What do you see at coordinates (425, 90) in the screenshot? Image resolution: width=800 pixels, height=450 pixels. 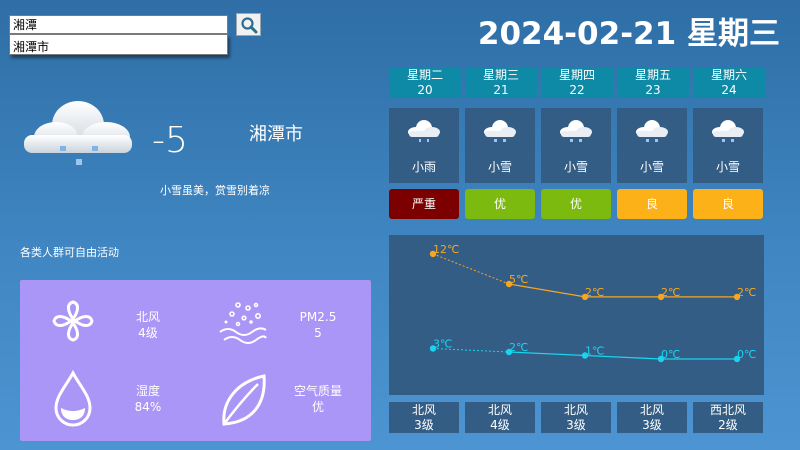 I see `day-number: 20` at bounding box center [425, 90].